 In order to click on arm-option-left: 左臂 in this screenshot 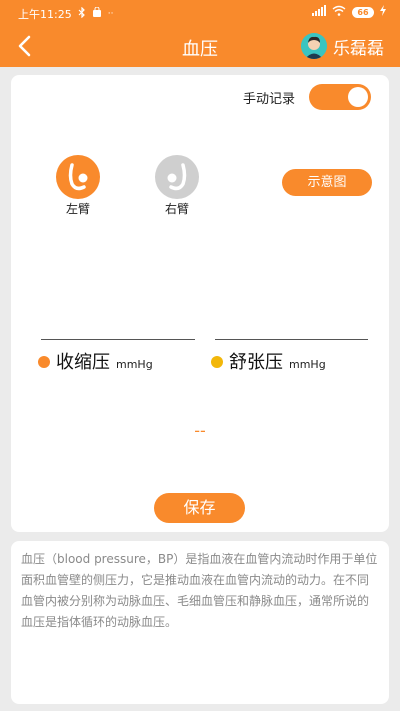, I will do `click(78, 186)`.